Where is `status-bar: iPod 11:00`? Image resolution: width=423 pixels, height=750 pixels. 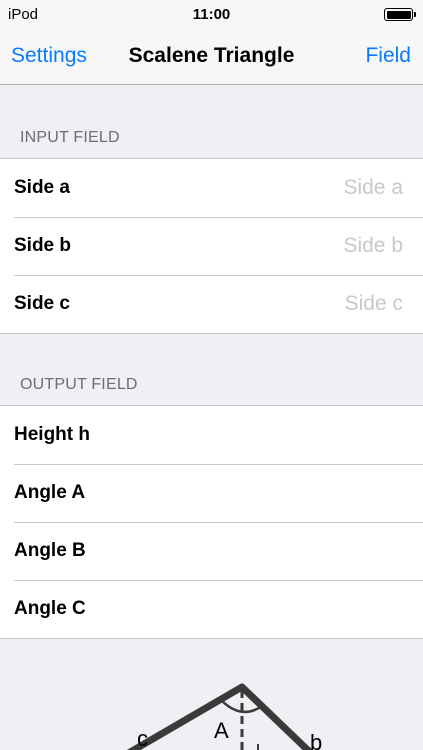
status-bar: iPod 11:00 is located at coordinates (211, 15).